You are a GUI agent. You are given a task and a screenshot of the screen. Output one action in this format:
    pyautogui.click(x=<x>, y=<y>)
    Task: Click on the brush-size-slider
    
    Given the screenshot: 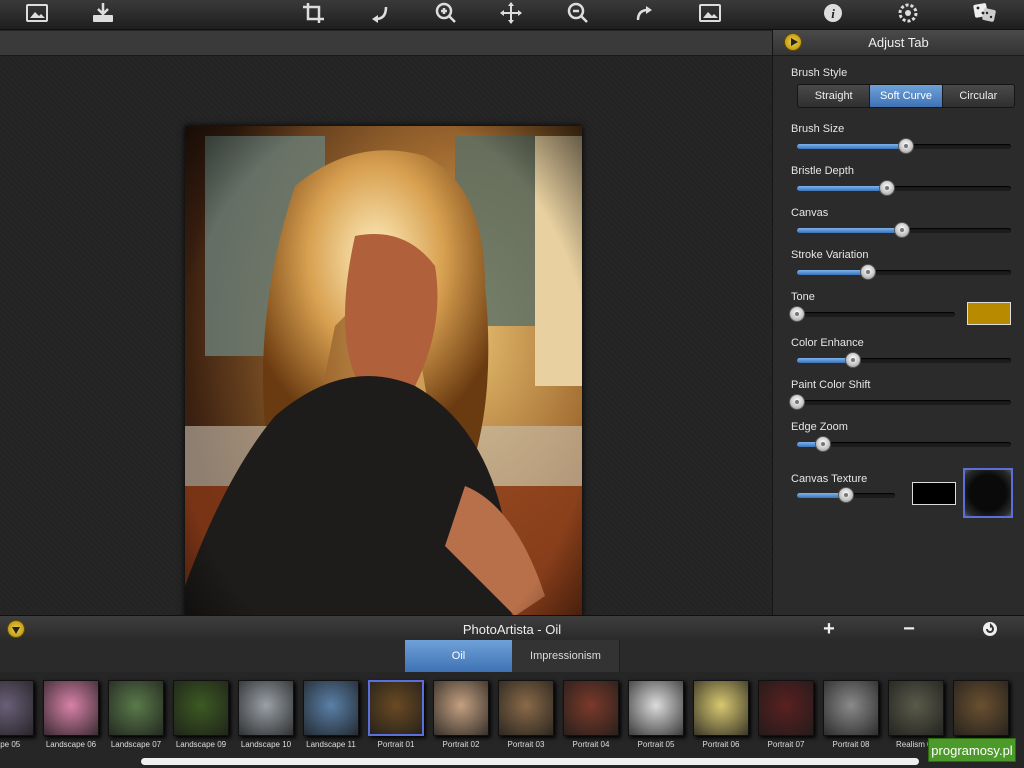 What is the action you would take?
    pyautogui.click(x=904, y=146)
    